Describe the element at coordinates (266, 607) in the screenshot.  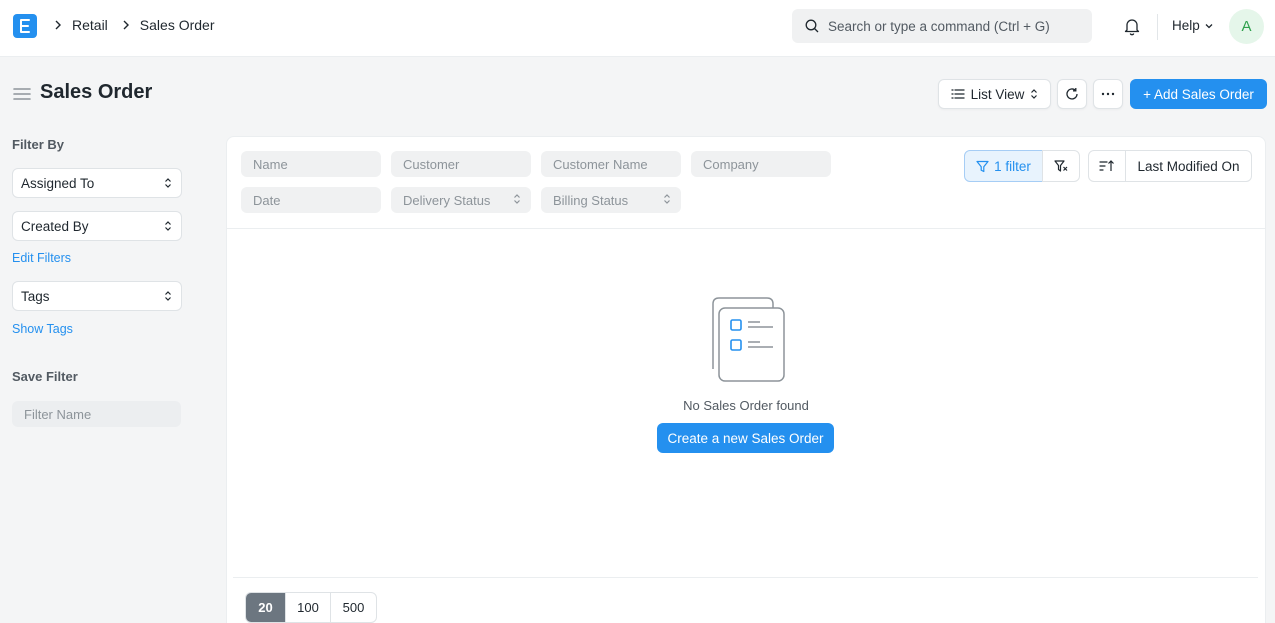
I see `page-length-20: 20` at that location.